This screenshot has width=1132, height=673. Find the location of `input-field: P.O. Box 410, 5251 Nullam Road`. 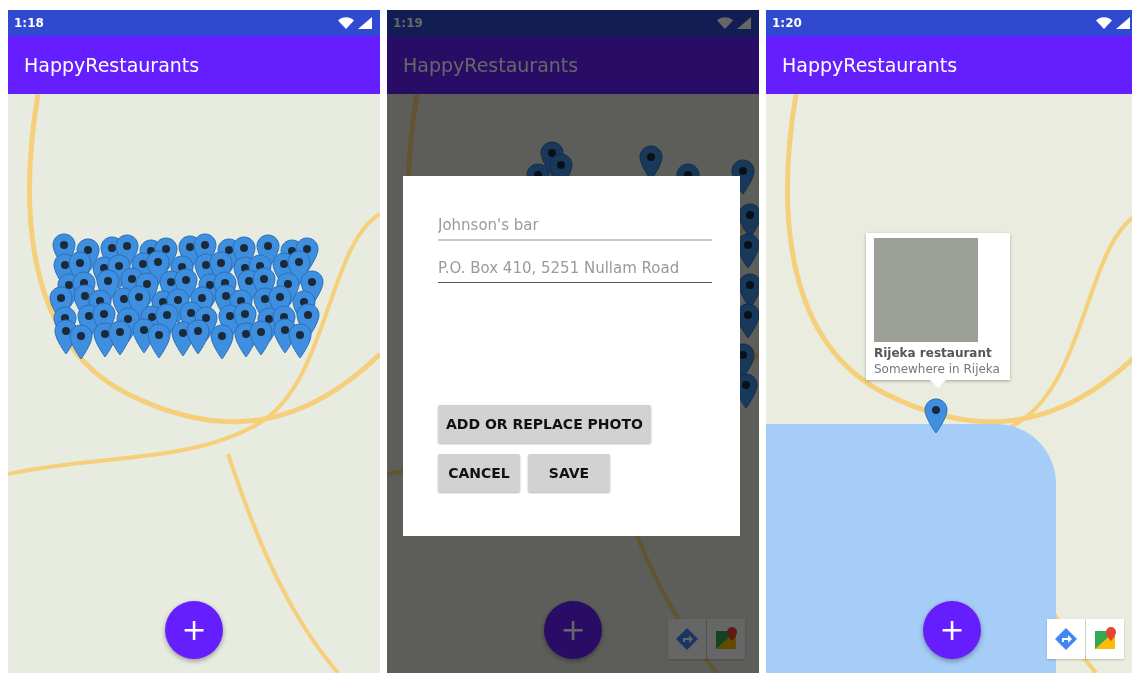

input-field: P.O. Box 410, 5251 Nullam Road is located at coordinates (575, 269).